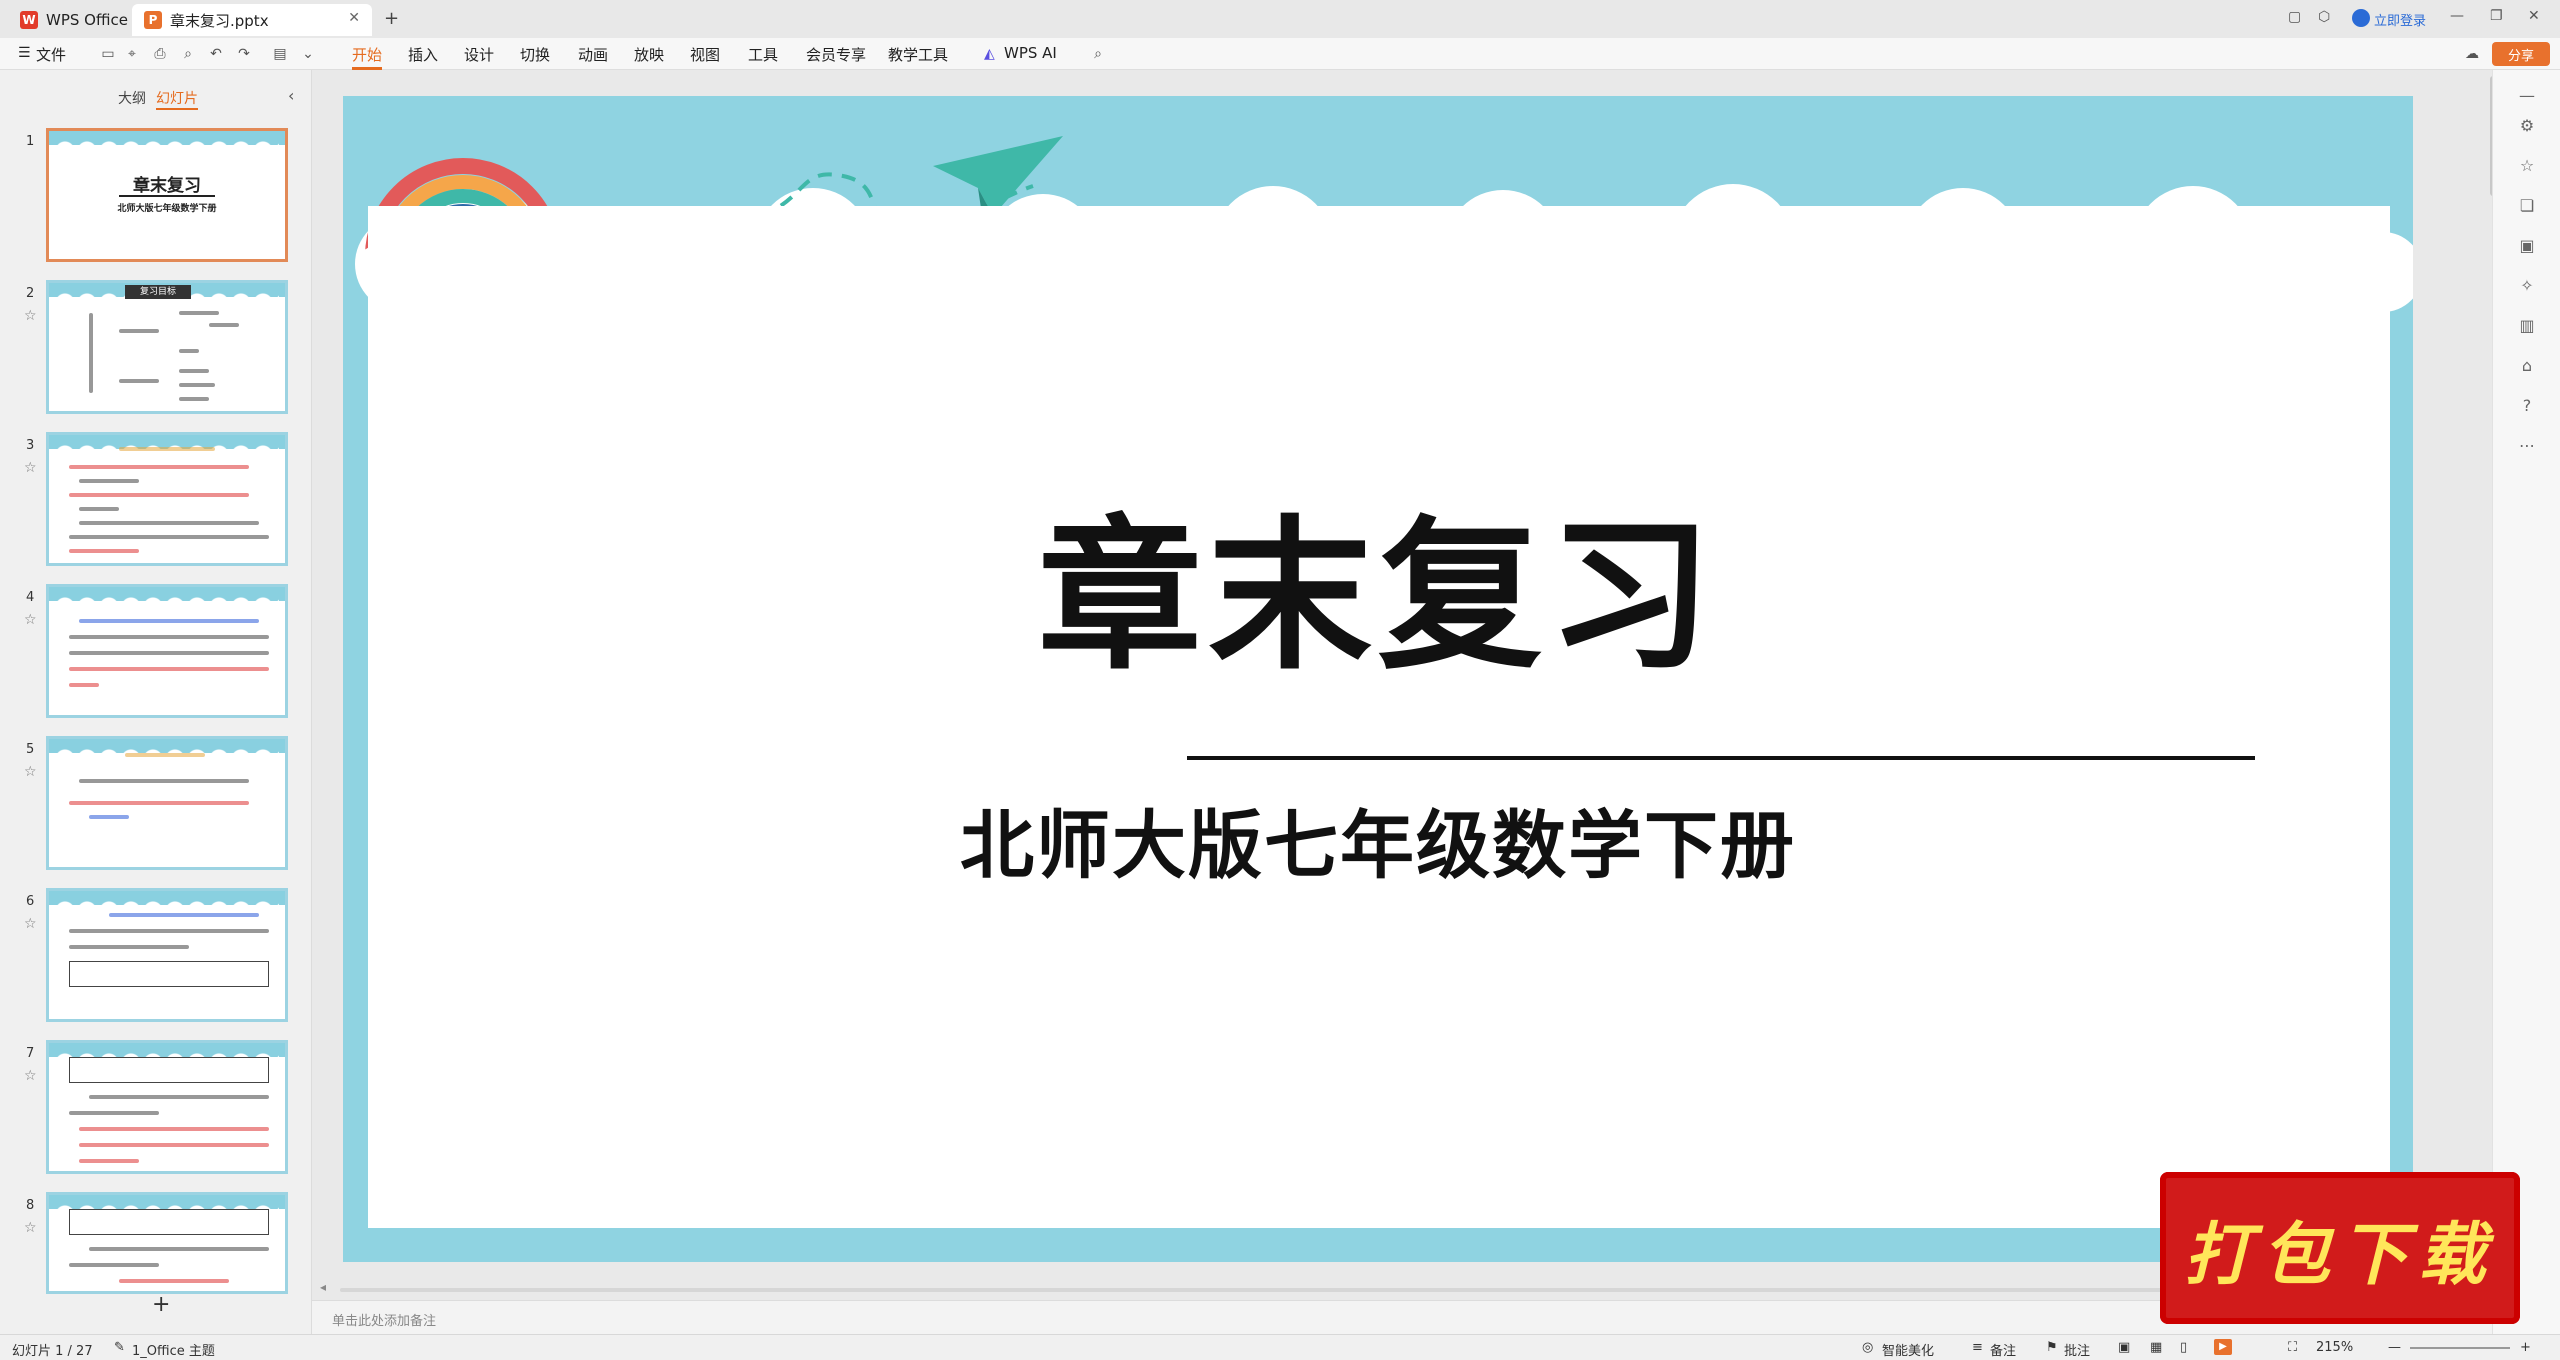  Describe the element at coordinates (2394, 1347) in the screenshot. I see `zoom-out-icon: —` at that location.